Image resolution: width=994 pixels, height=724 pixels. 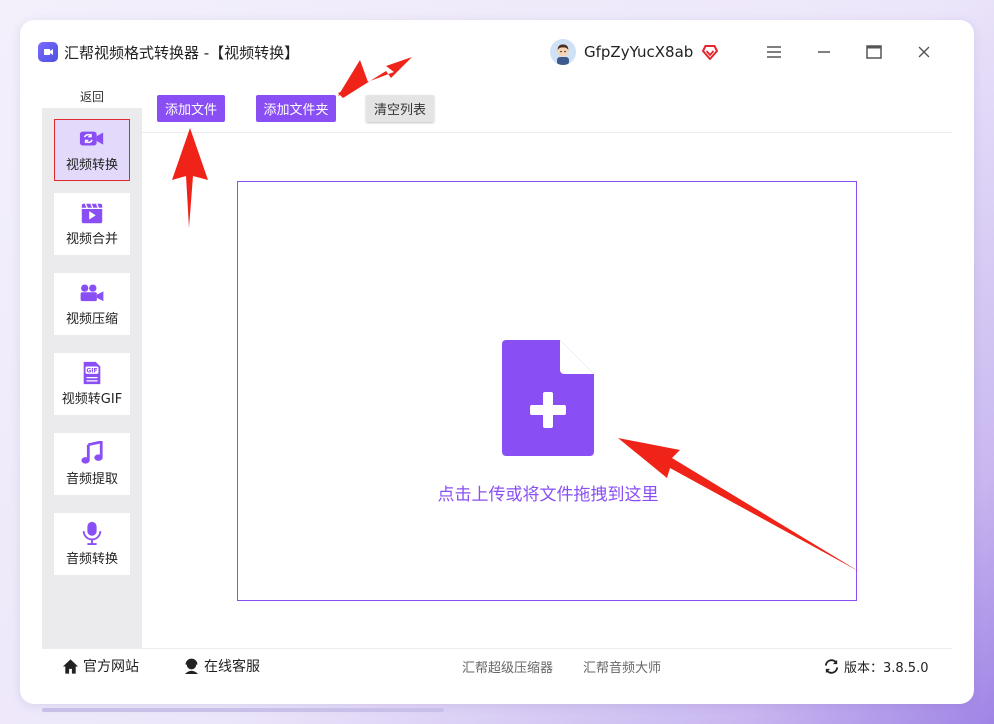 I want to click on microphone-icon, so click(x=92, y=533).